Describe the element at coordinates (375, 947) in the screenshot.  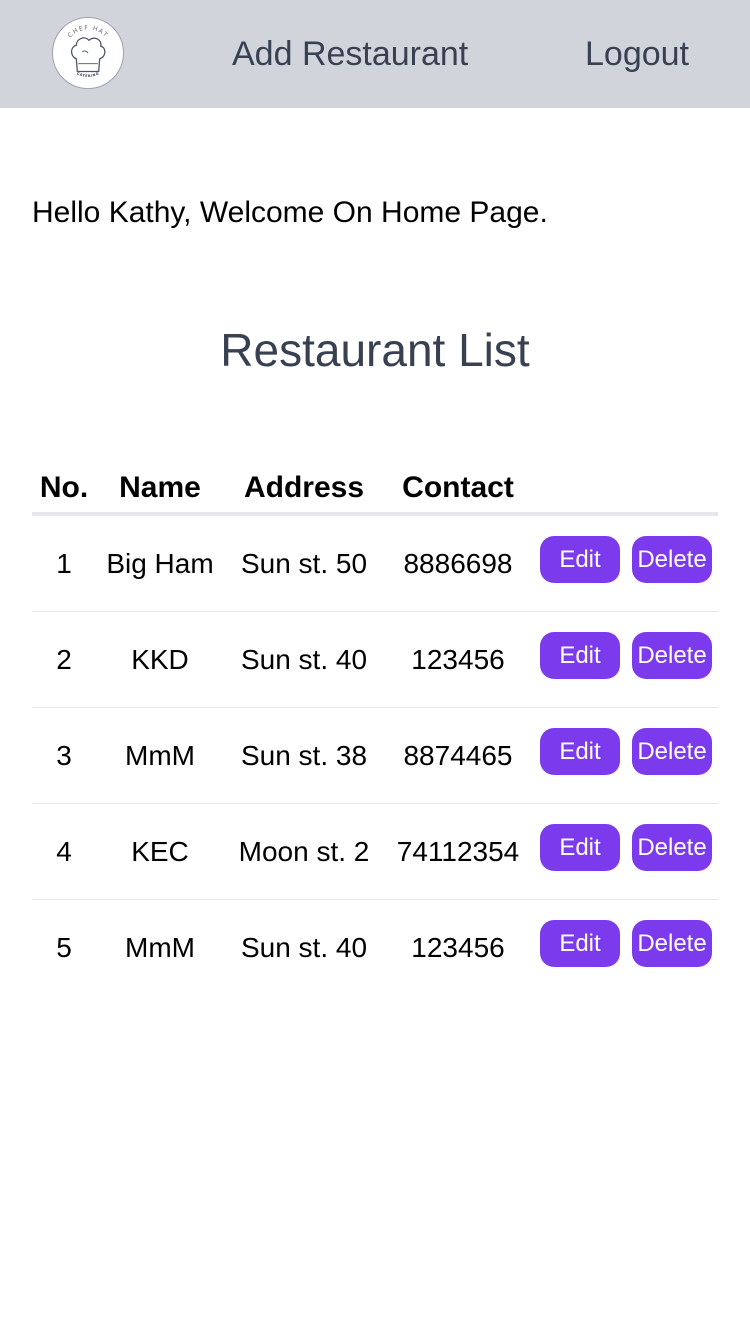
I see `table-row: 5 MmM Sun st. 40 123456 Edit Delete` at that location.